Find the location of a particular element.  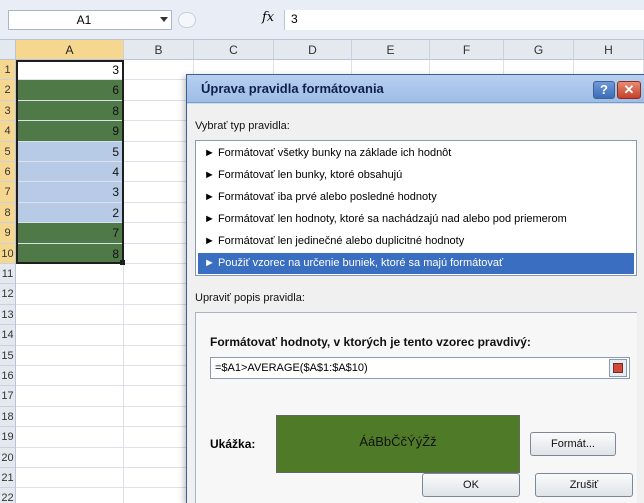

column-header-a: A is located at coordinates (70, 50).